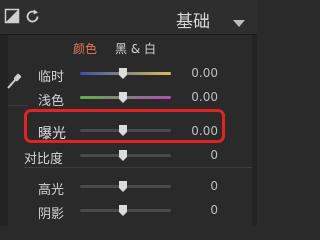 The image size is (320, 240). I want to click on slider-label-temp: 临时, so click(51, 77).